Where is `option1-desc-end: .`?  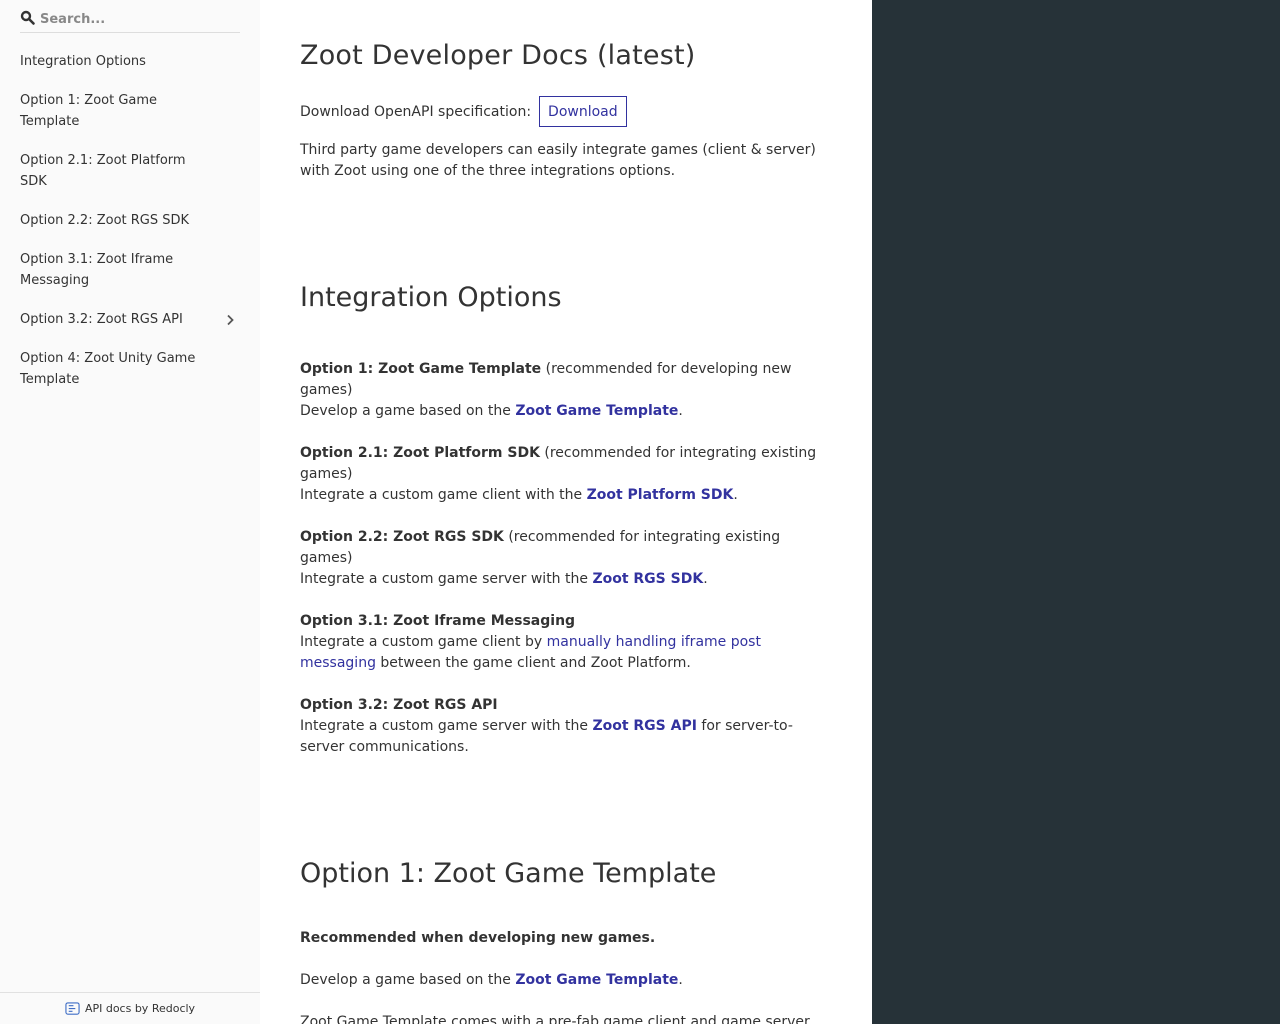 option1-desc-end: . is located at coordinates (680, 980).